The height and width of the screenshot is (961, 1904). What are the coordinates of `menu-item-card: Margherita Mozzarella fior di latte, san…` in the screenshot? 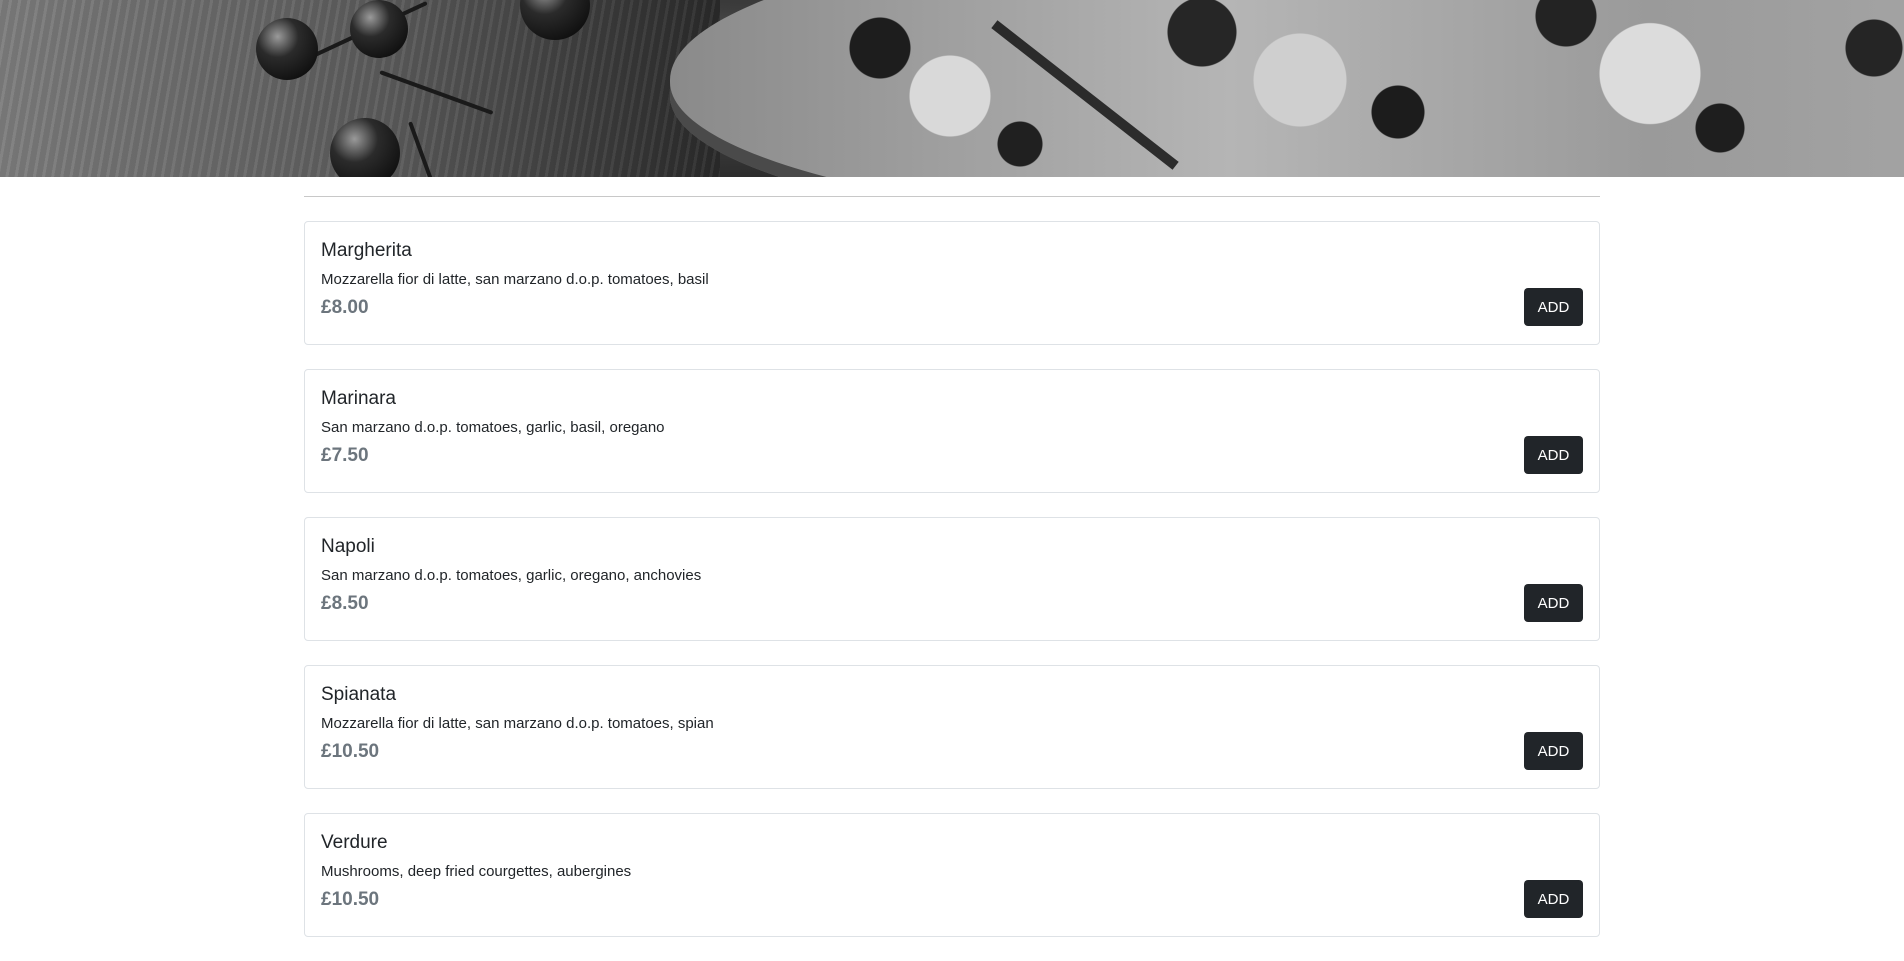 It's located at (952, 283).